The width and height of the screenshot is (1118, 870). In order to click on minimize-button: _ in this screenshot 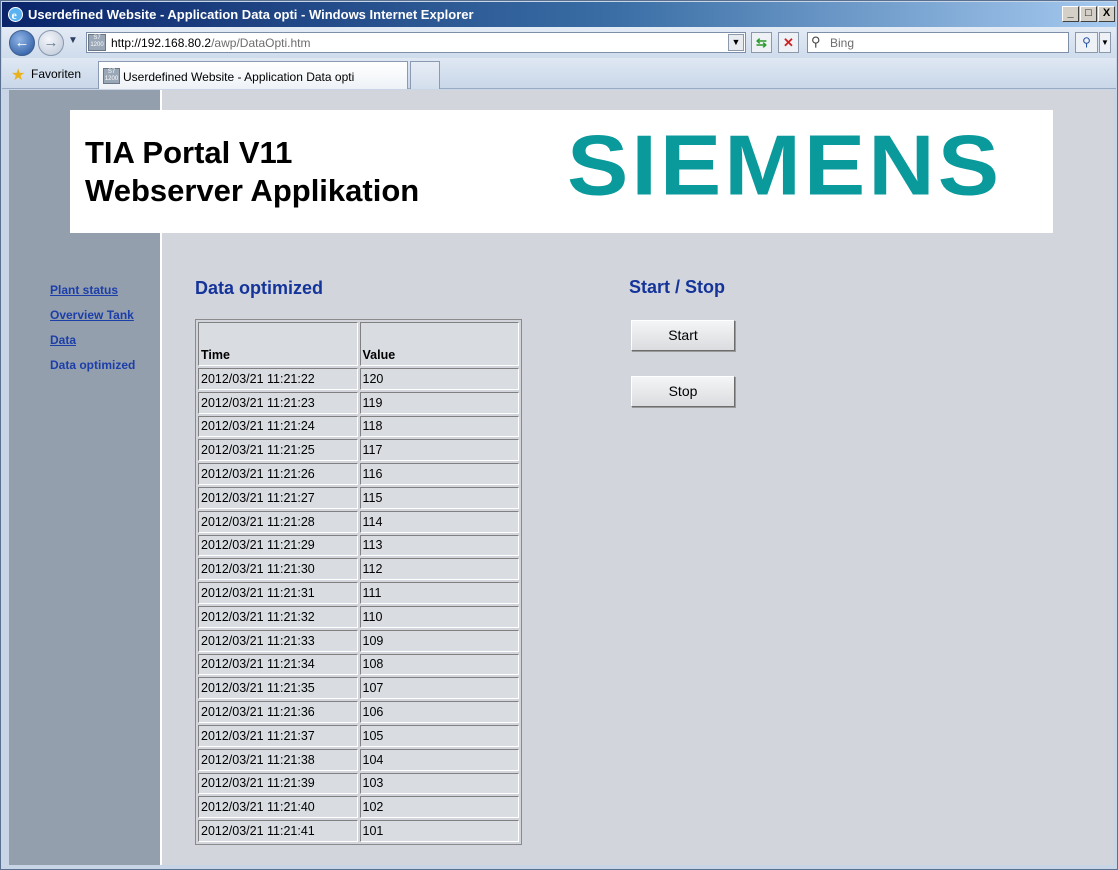, I will do `click(1070, 14)`.